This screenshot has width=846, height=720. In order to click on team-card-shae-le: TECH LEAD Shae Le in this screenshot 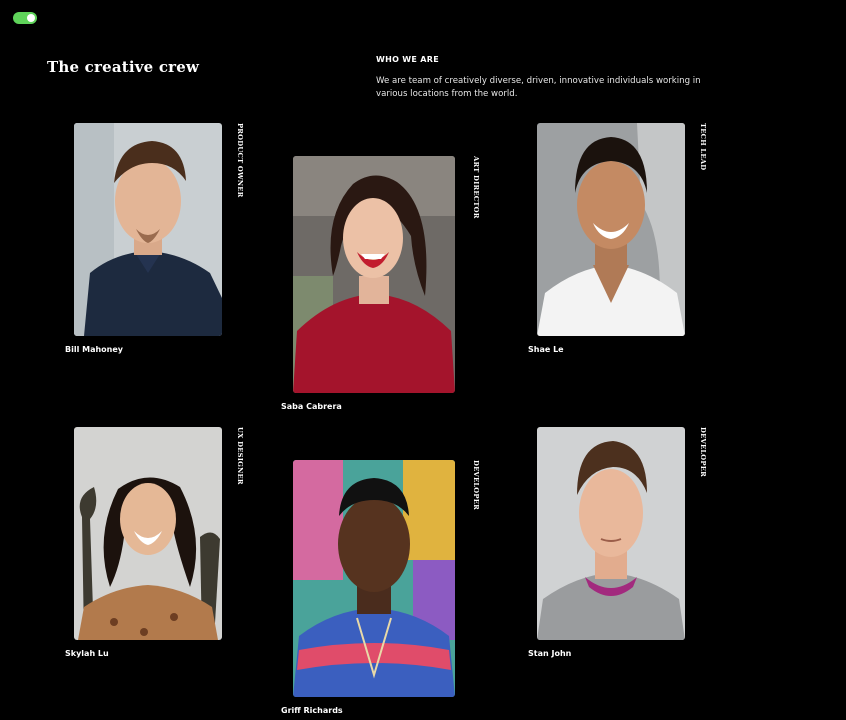, I will do `click(623, 243)`.